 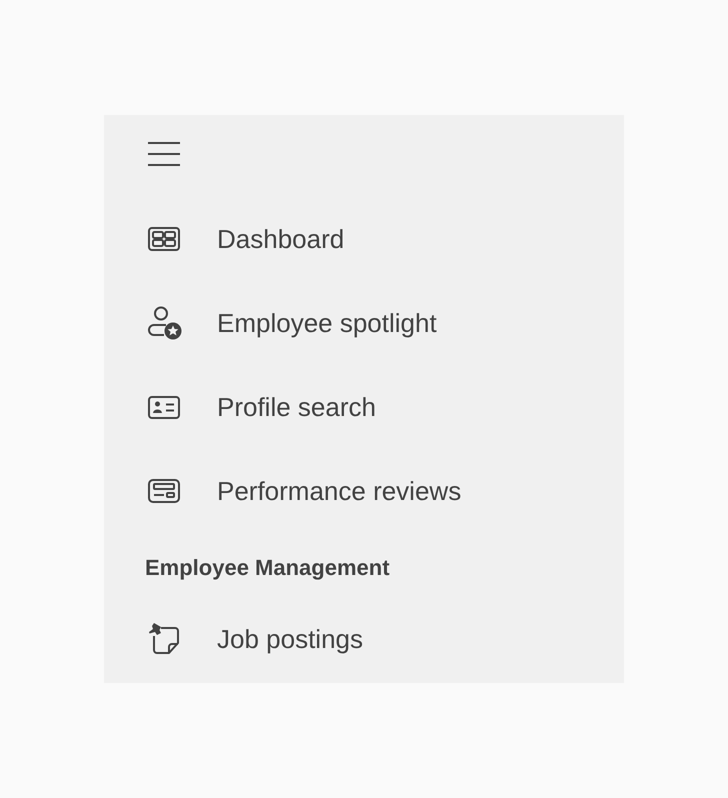 I want to click on dashboard-grid-icon, so click(x=164, y=239).